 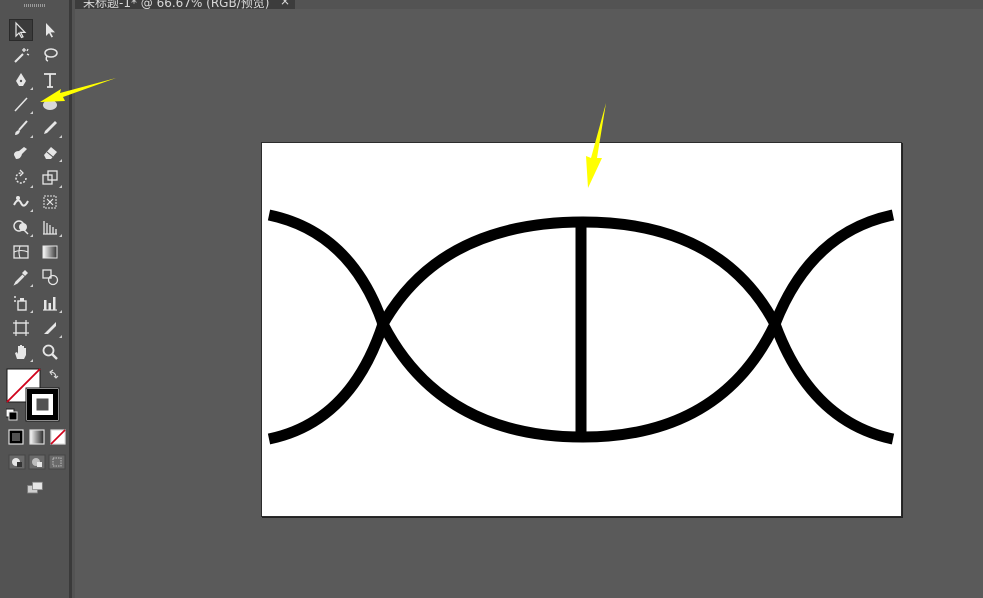 I want to click on fill-stroke-swatches, so click(x=34, y=396).